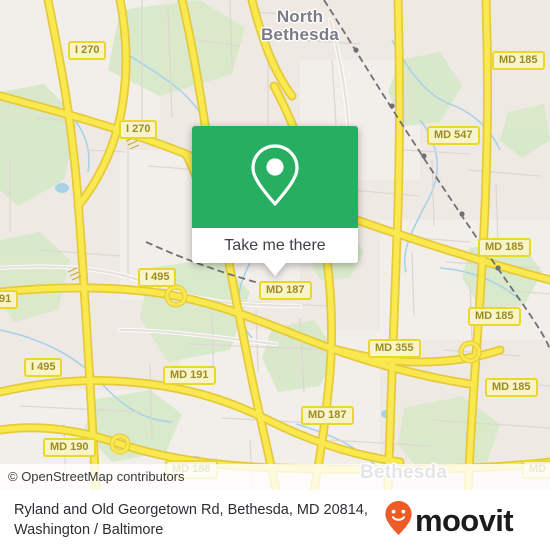 The image size is (550, 550). What do you see at coordinates (9, 299) in the screenshot?
I see `road-shield-md-191-left-edge: 91` at bounding box center [9, 299].